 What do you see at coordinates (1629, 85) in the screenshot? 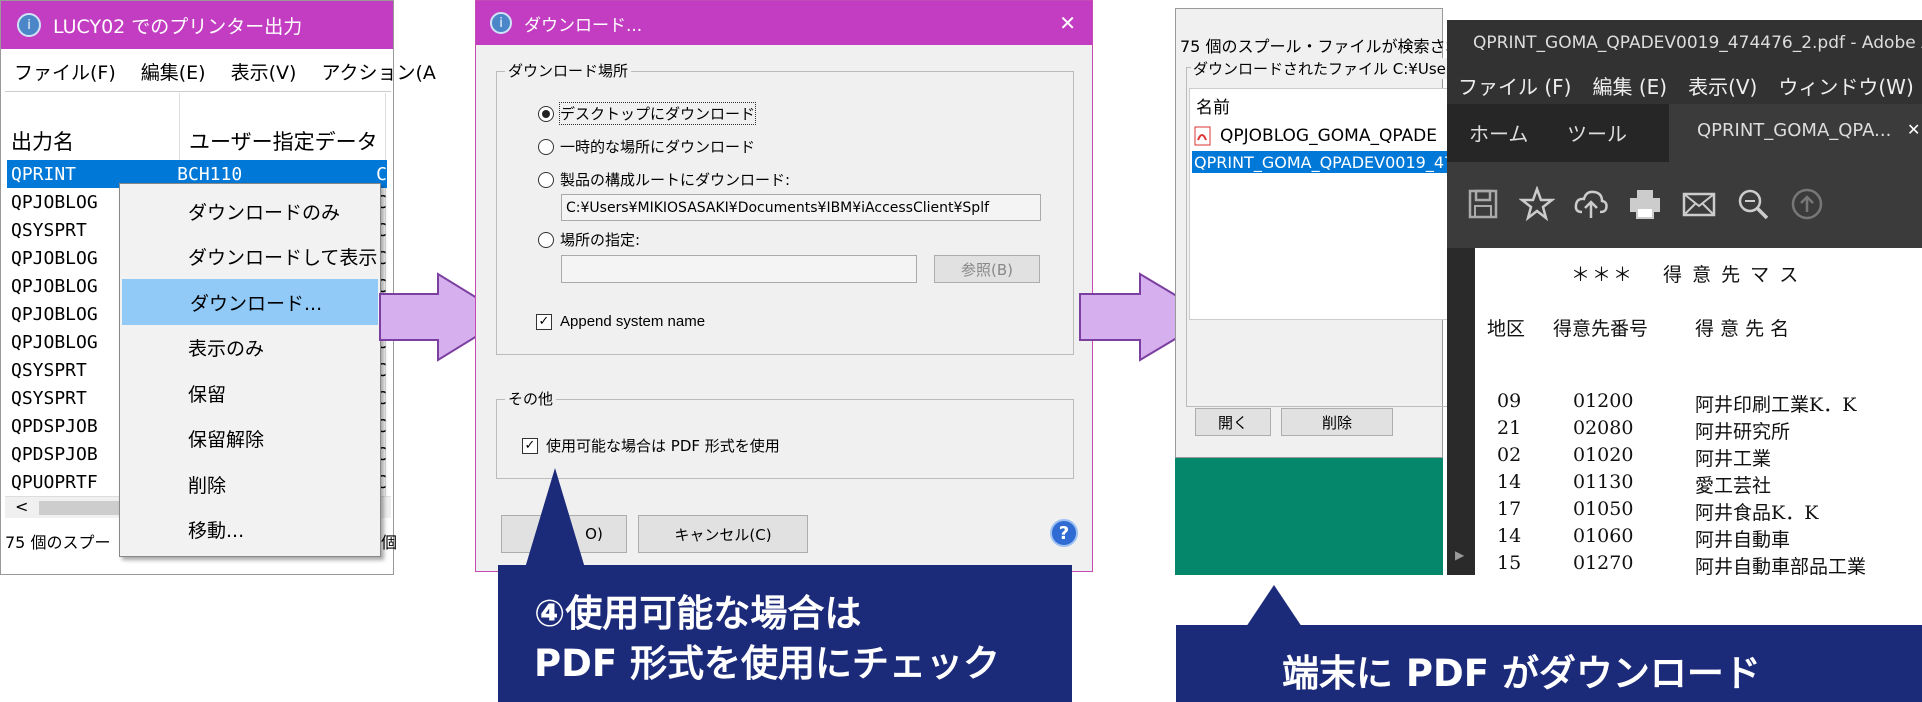
I see `acrobat-menu-edit: 編集 (E)` at bounding box center [1629, 85].